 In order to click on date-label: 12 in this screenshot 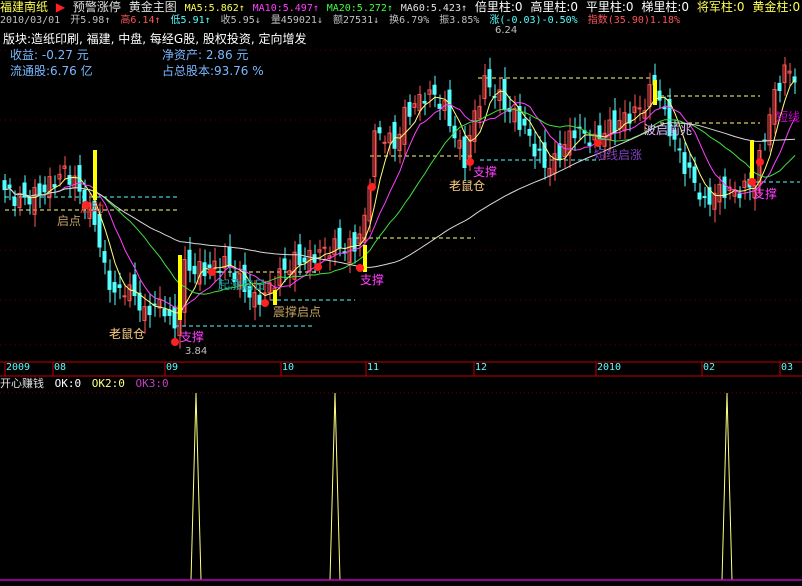, I will do `click(481, 367)`.